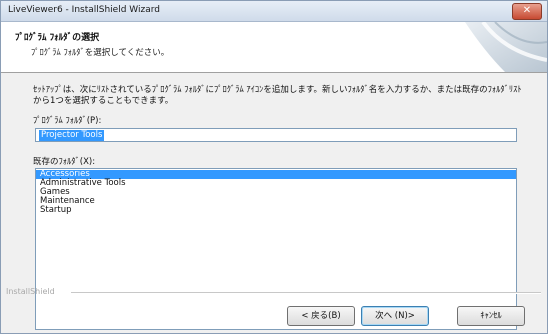  I want to click on header-swoosh-graphic, so click(506, 47).